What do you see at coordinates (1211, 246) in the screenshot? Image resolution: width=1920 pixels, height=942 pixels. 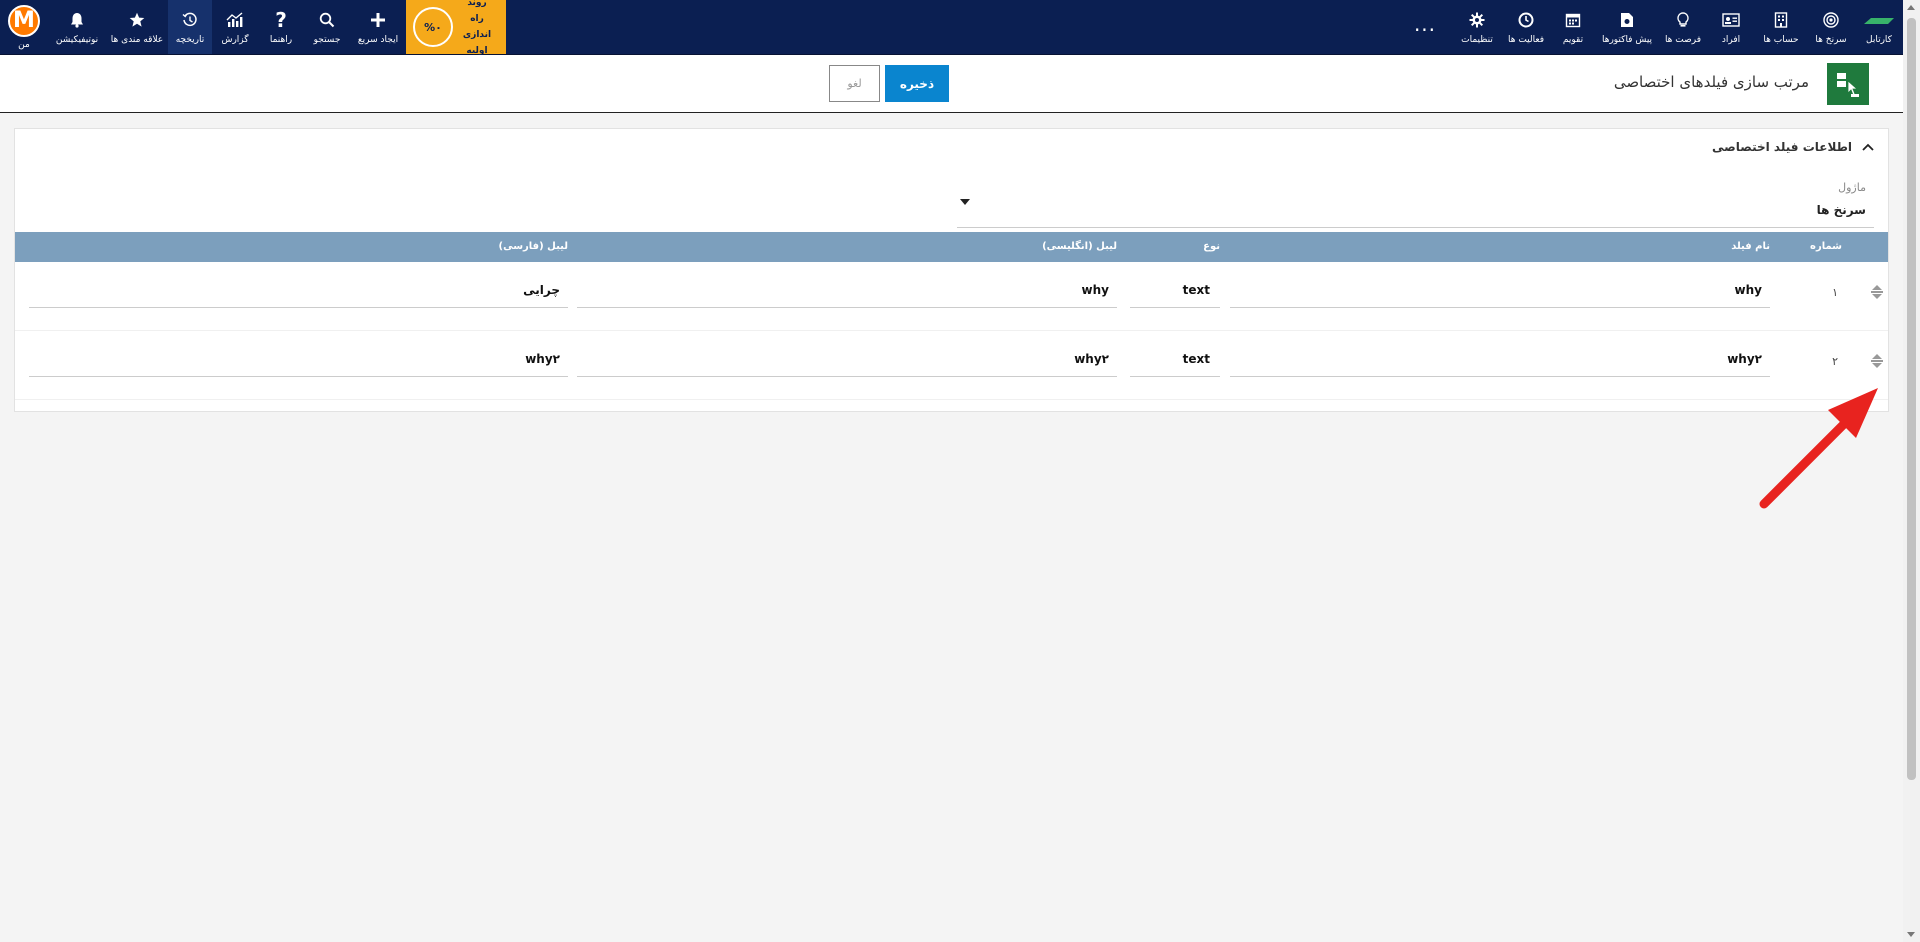 I see `column-type: نوع` at bounding box center [1211, 246].